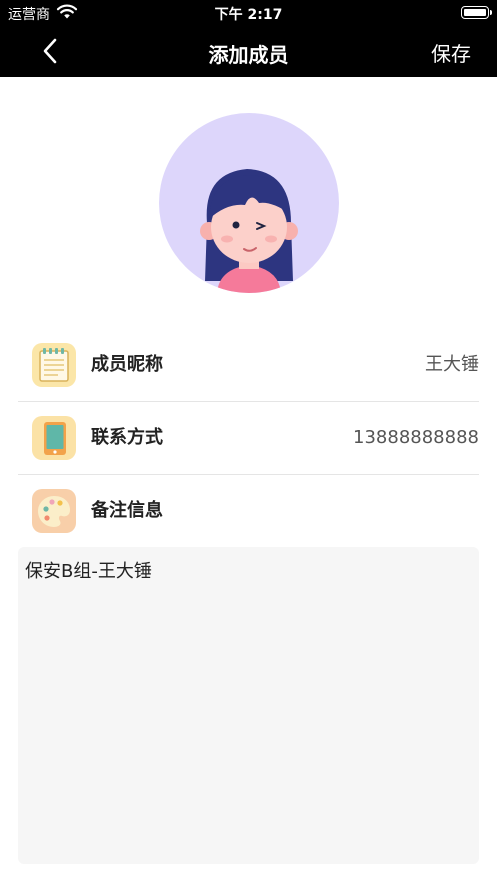 The height and width of the screenshot is (883, 497). I want to click on nickname-row: 成员昵称 王大锤, so click(248, 365).